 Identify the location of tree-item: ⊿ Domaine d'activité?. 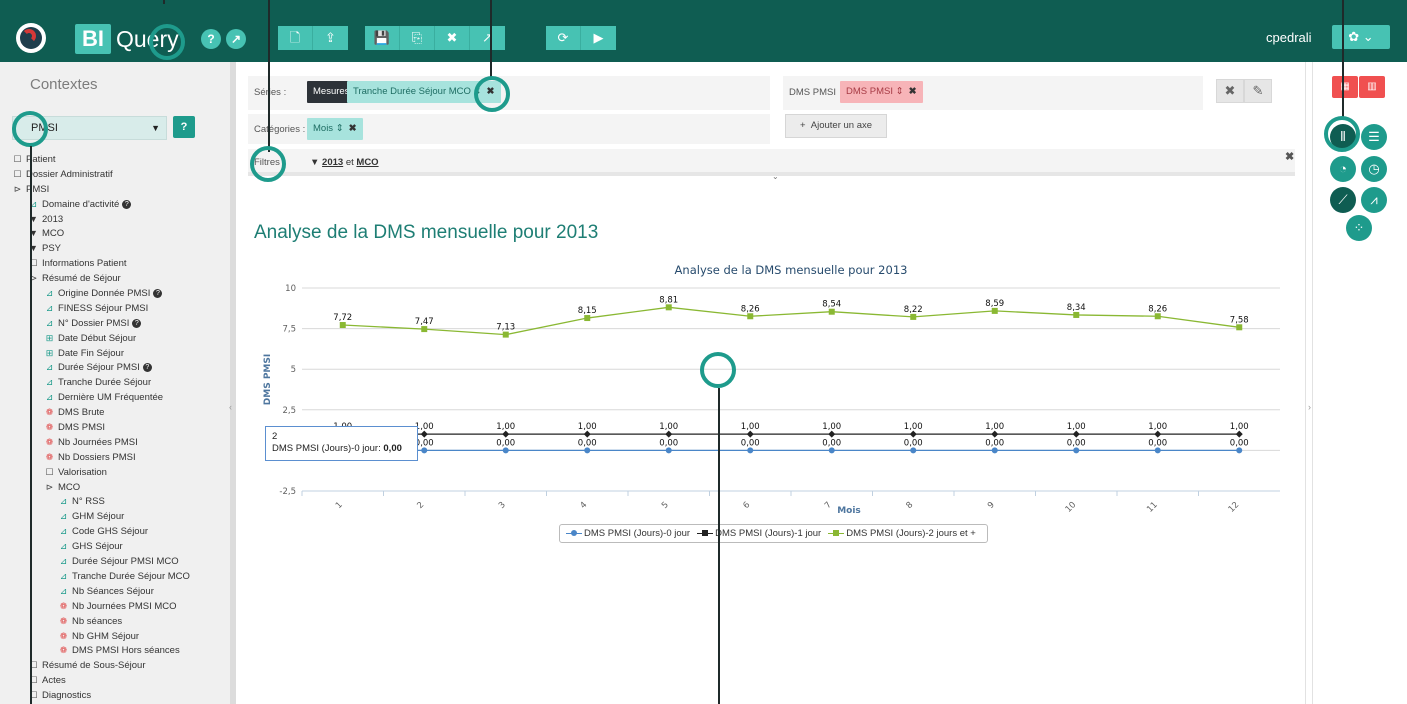
(112, 204).